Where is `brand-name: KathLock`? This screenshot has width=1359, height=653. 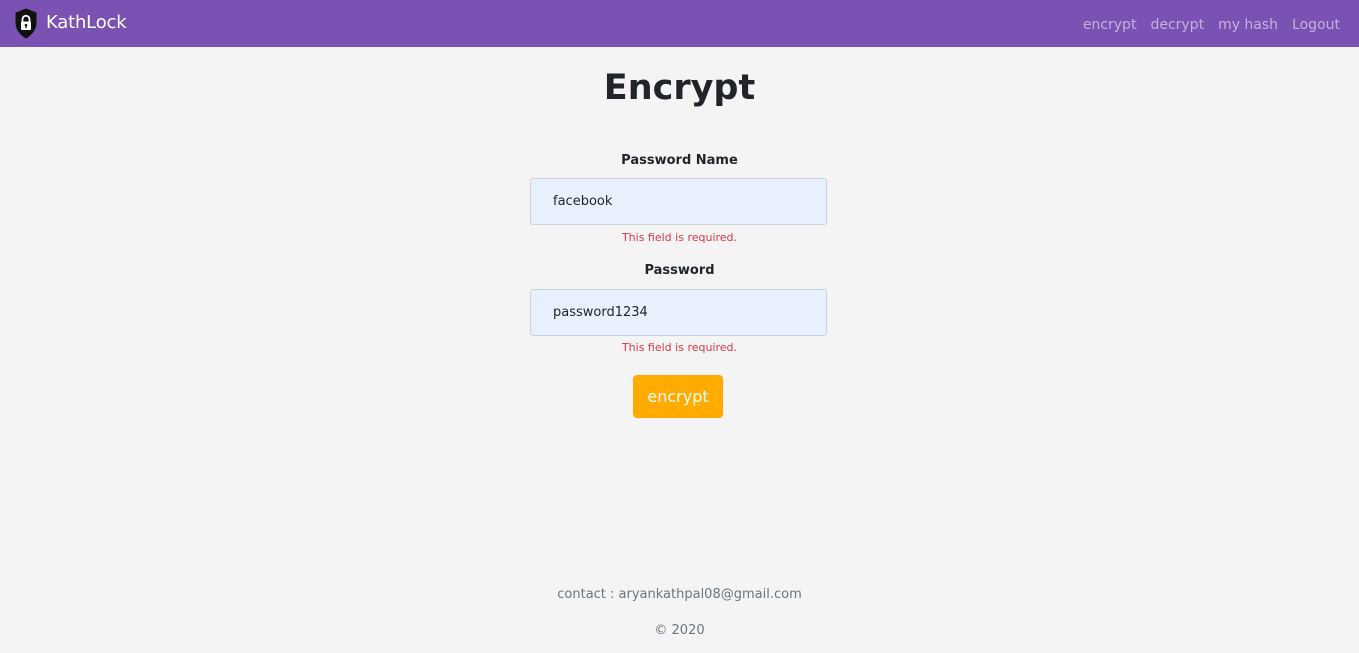 brand-name: KathLock is located at coordinates (86, 22).